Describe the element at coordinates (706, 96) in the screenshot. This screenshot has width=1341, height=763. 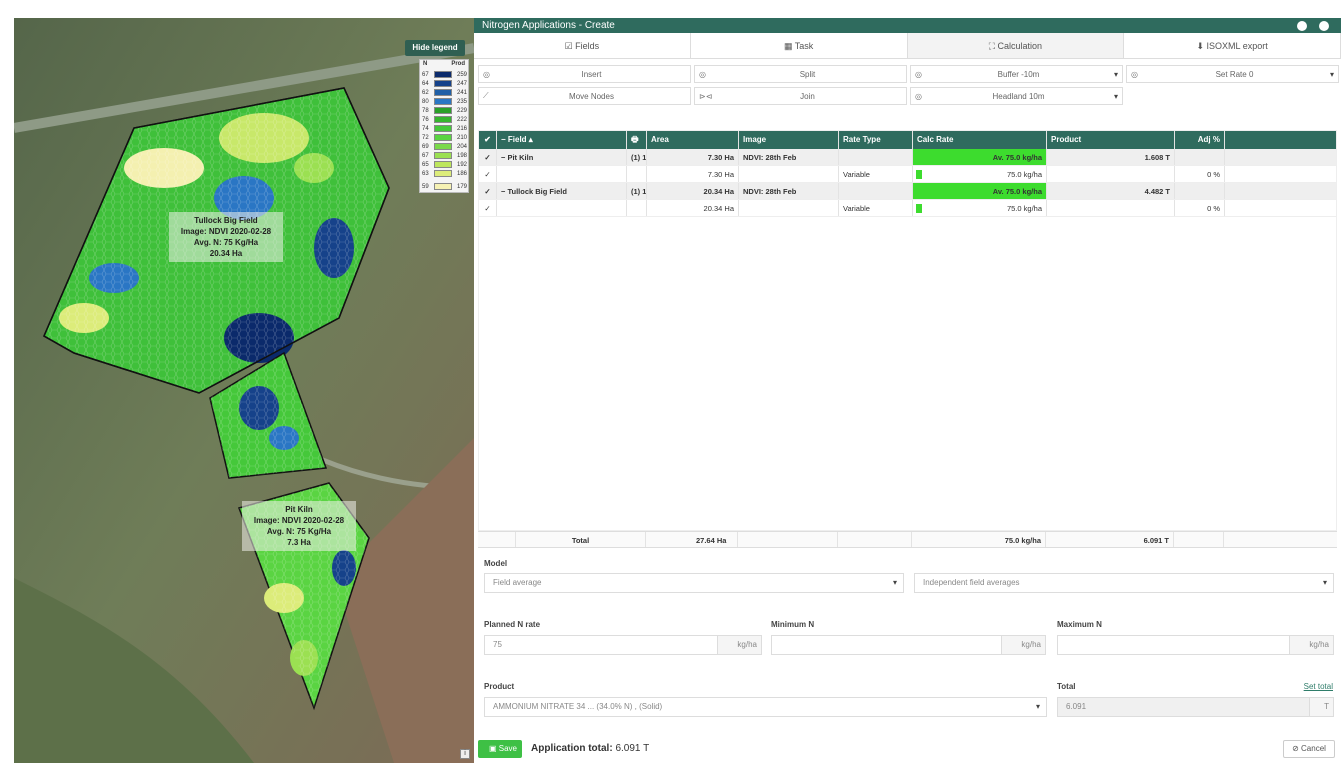
I see `tool-icon: ⊳⊲` at that location.